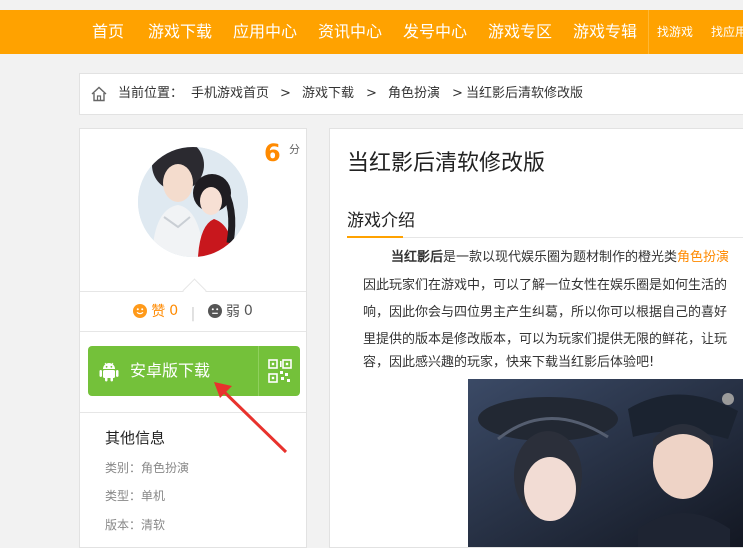 Image resolution: width=743 pixels, height=548 pixels. What do you see at coordinates (294, 149) in the screenshot?
I see `score-unit: 分` at bounding box center [294, 149].